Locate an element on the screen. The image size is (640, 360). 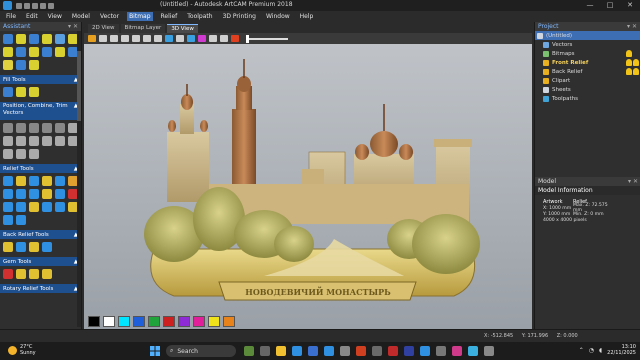
tree-item-clipart: Clipart is located at coordinates (587, 80).